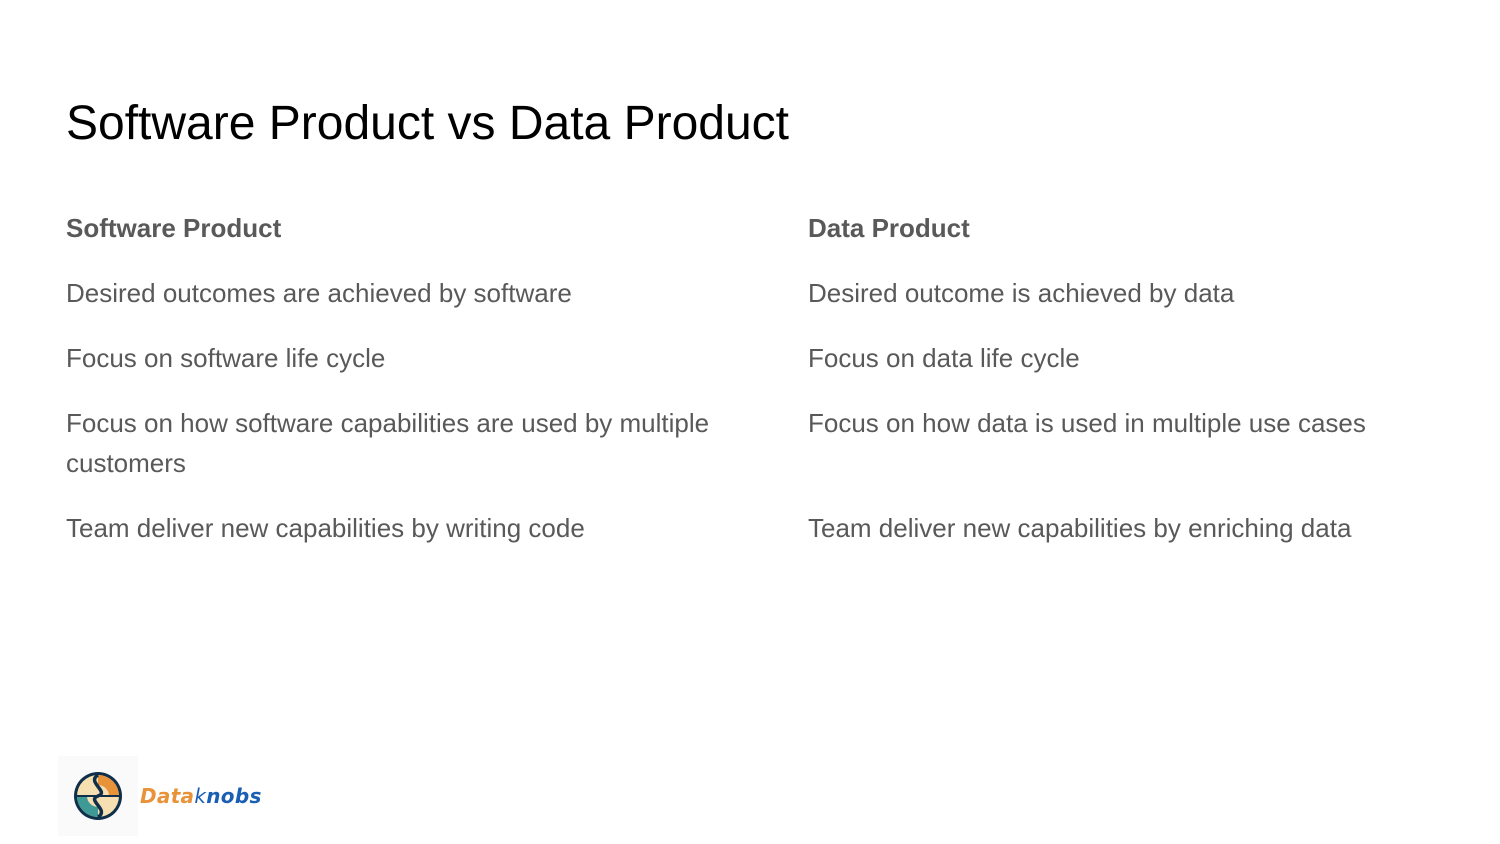 The width and height of the screenshot is (1500, 844). Describe the element at coordinates (98, 796) in the screenshot. I see `dataknobs-logo-icon` at that location.